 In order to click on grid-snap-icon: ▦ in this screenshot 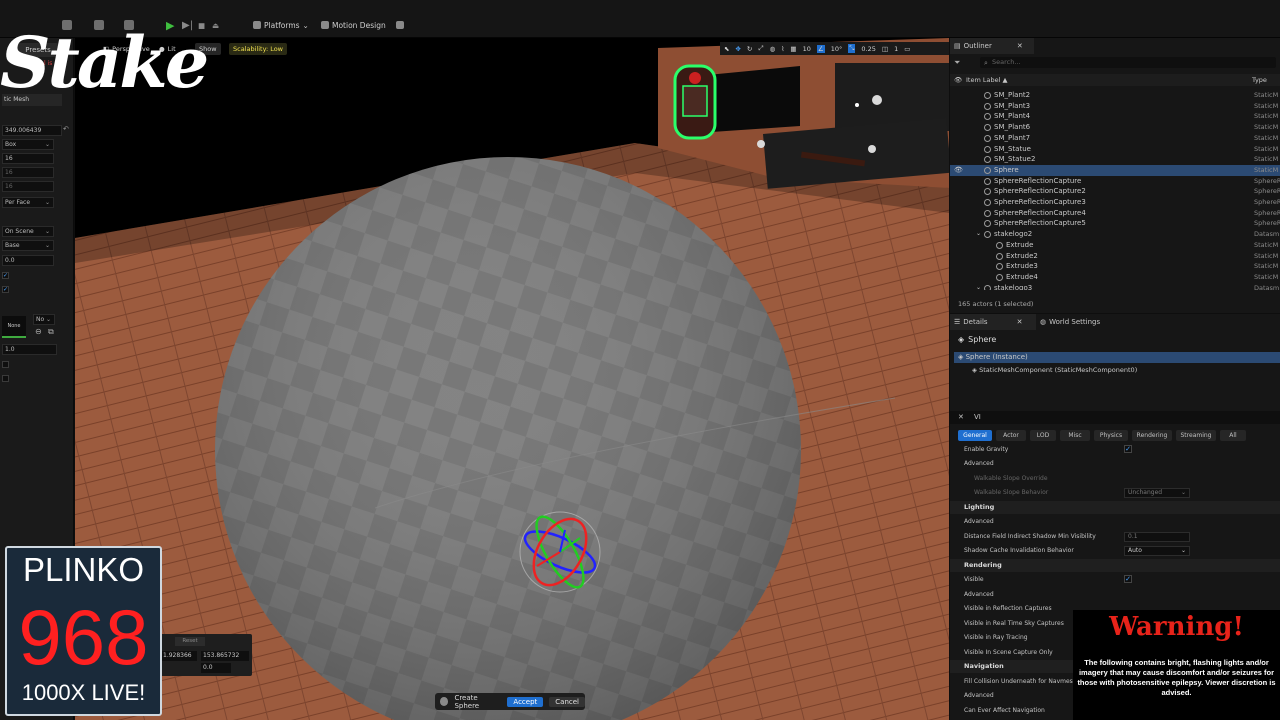, I will do `click(793, 49)`.